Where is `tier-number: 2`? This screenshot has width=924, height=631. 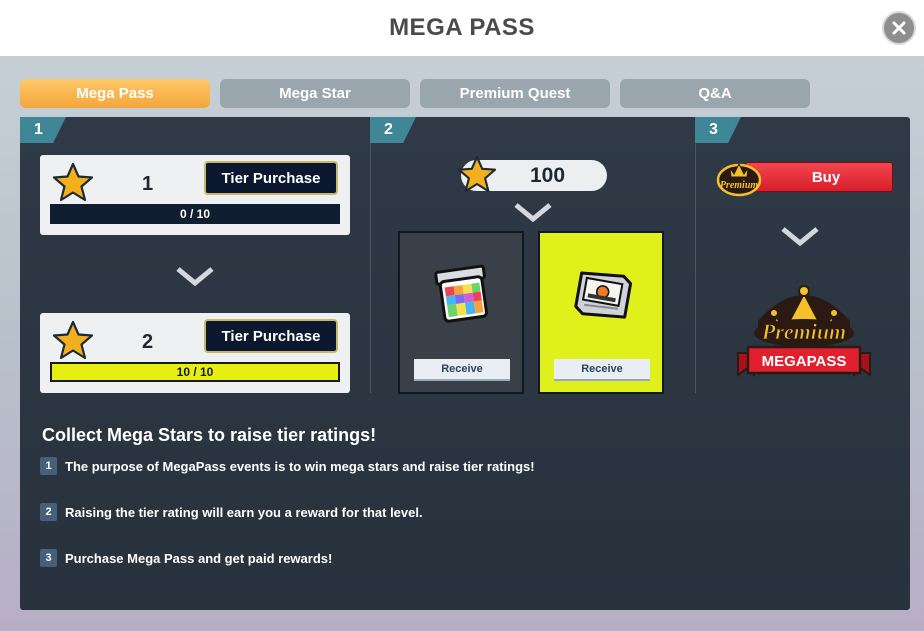
tier-number: 2 is located at coordinates (148, 342).